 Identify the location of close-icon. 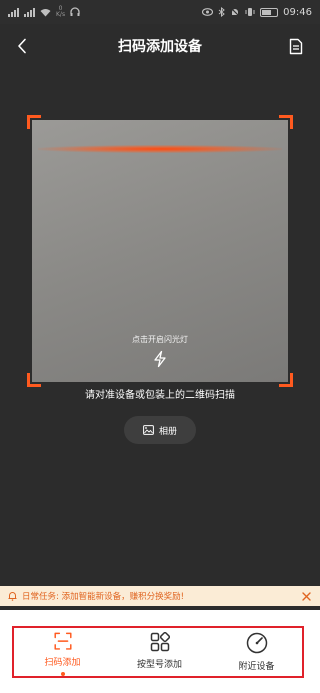
(306, 596).